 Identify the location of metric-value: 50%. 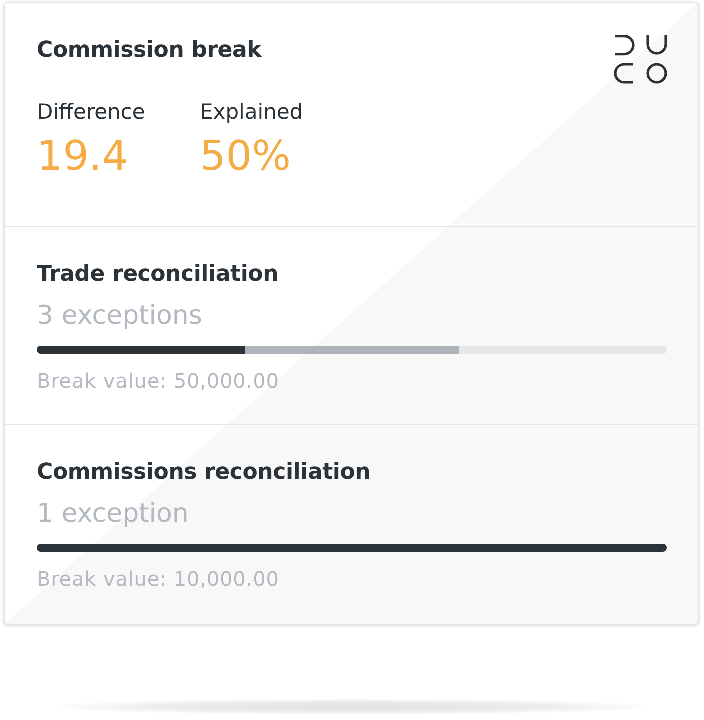
(246, 156).